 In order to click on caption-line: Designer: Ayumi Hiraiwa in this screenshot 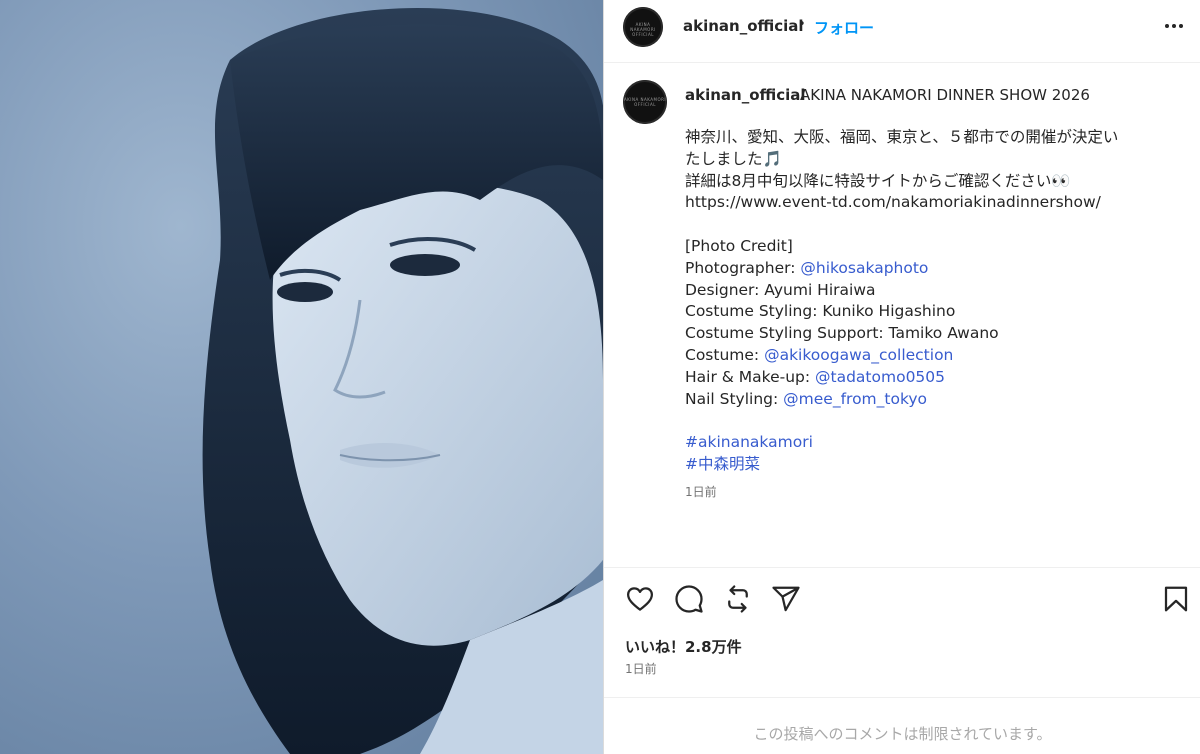, I will do `click(780, 289)`.